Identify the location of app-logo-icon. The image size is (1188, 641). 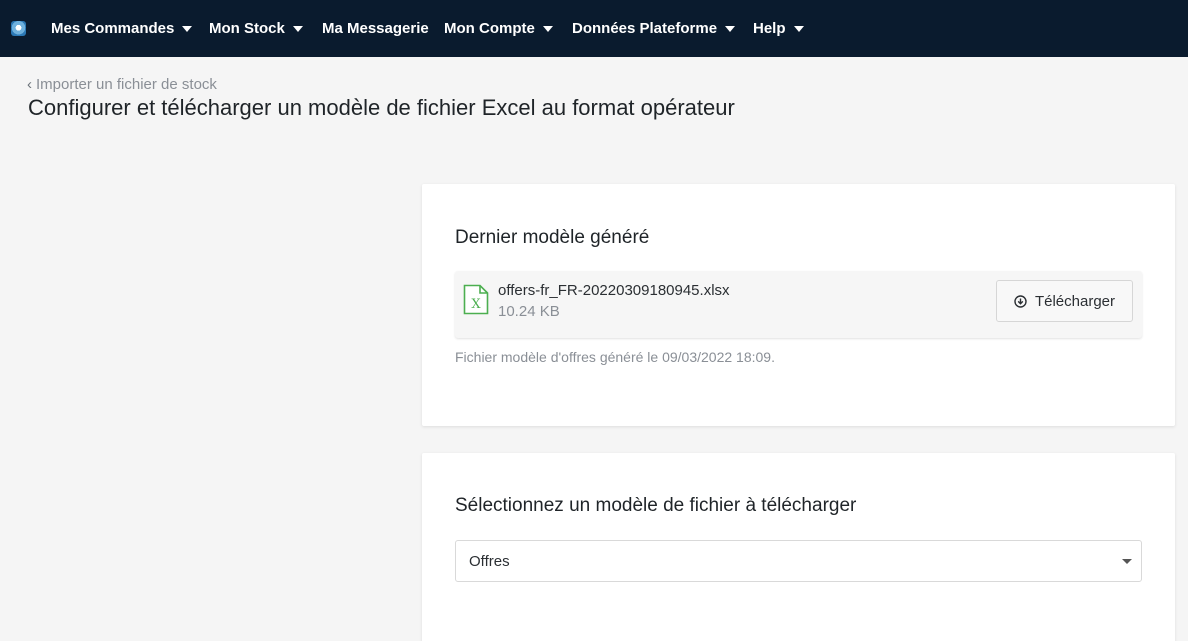
(18, 28).